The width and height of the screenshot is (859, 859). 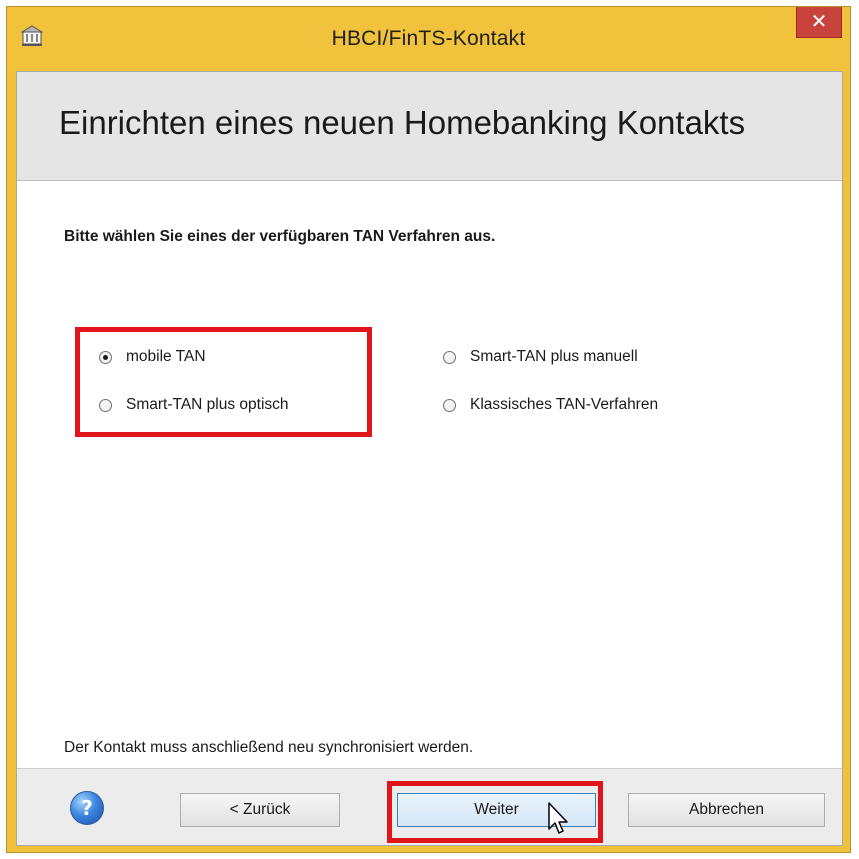 I want to click on window-title: HBCI/FinTS-Kontakt, so click(x=428, y=38).